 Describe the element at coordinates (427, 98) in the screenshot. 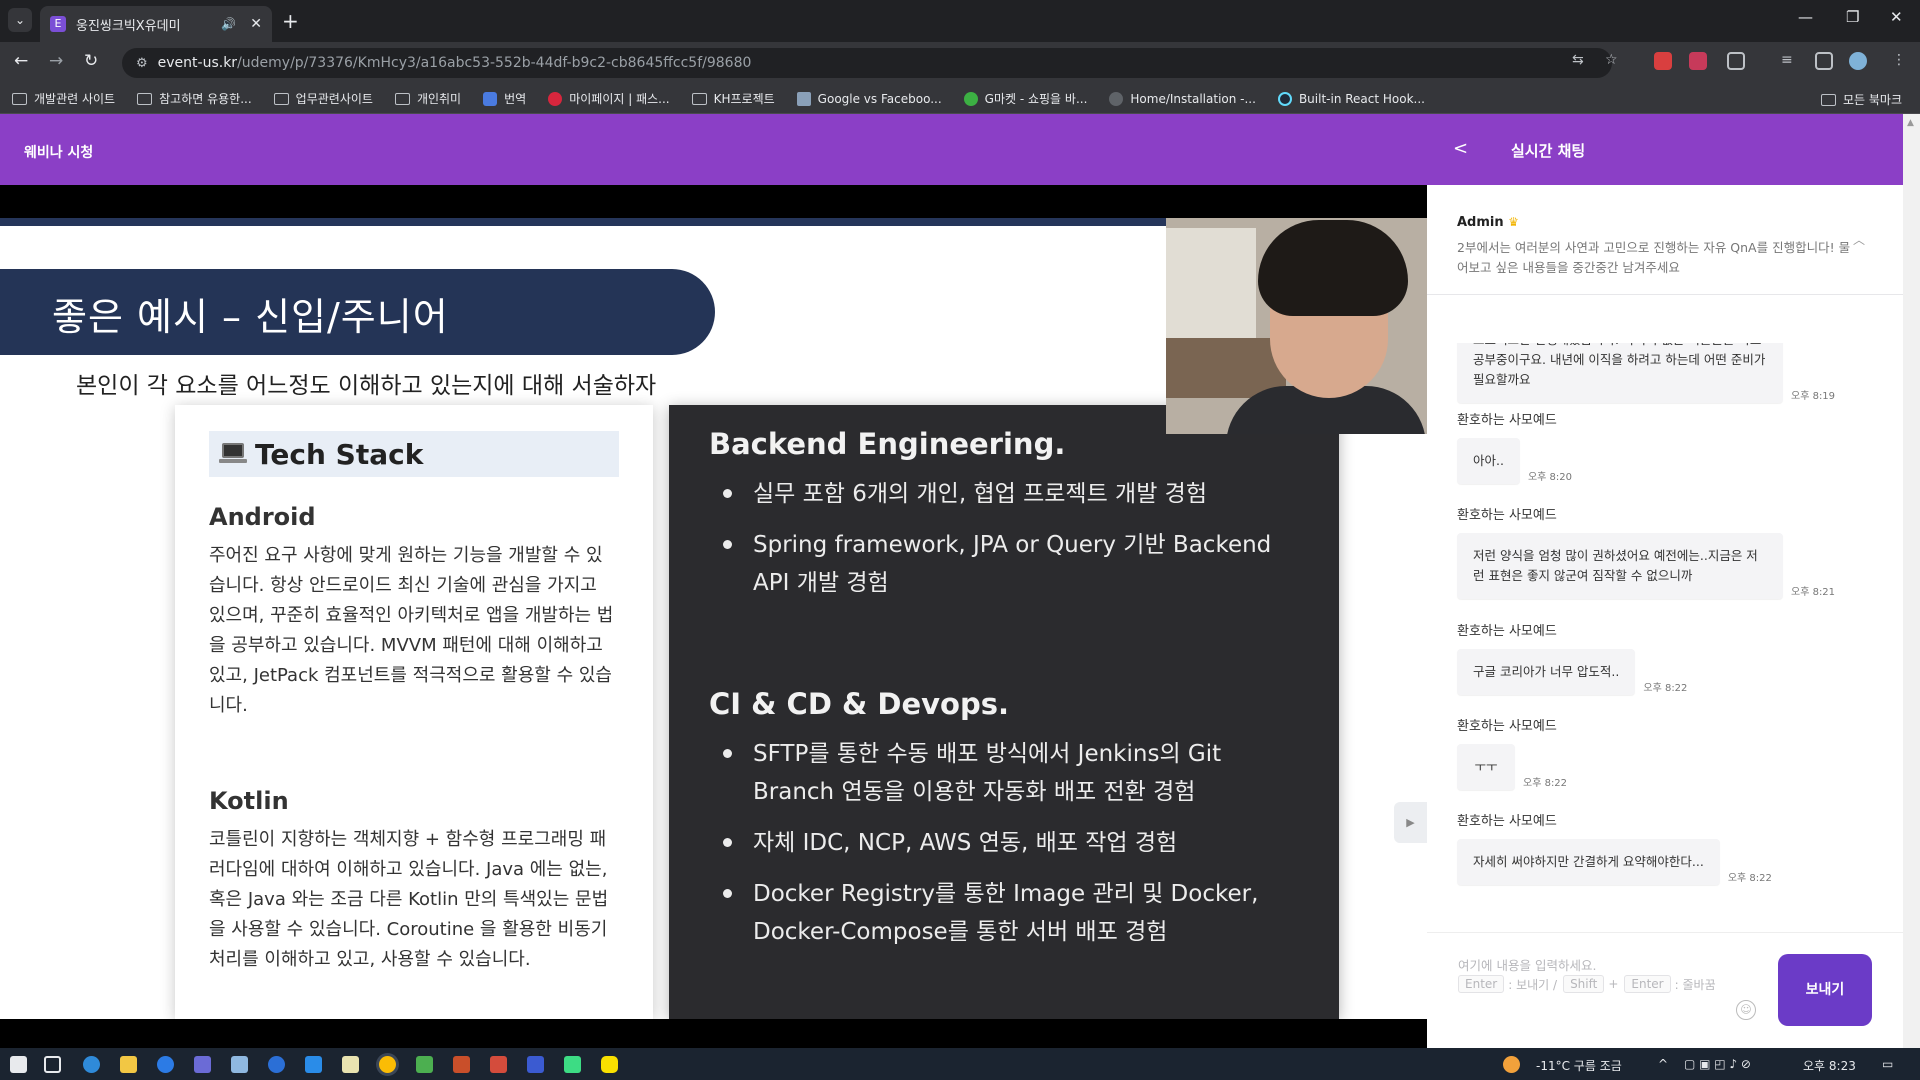

I see `bookmark-item: 개인취미` at that location.